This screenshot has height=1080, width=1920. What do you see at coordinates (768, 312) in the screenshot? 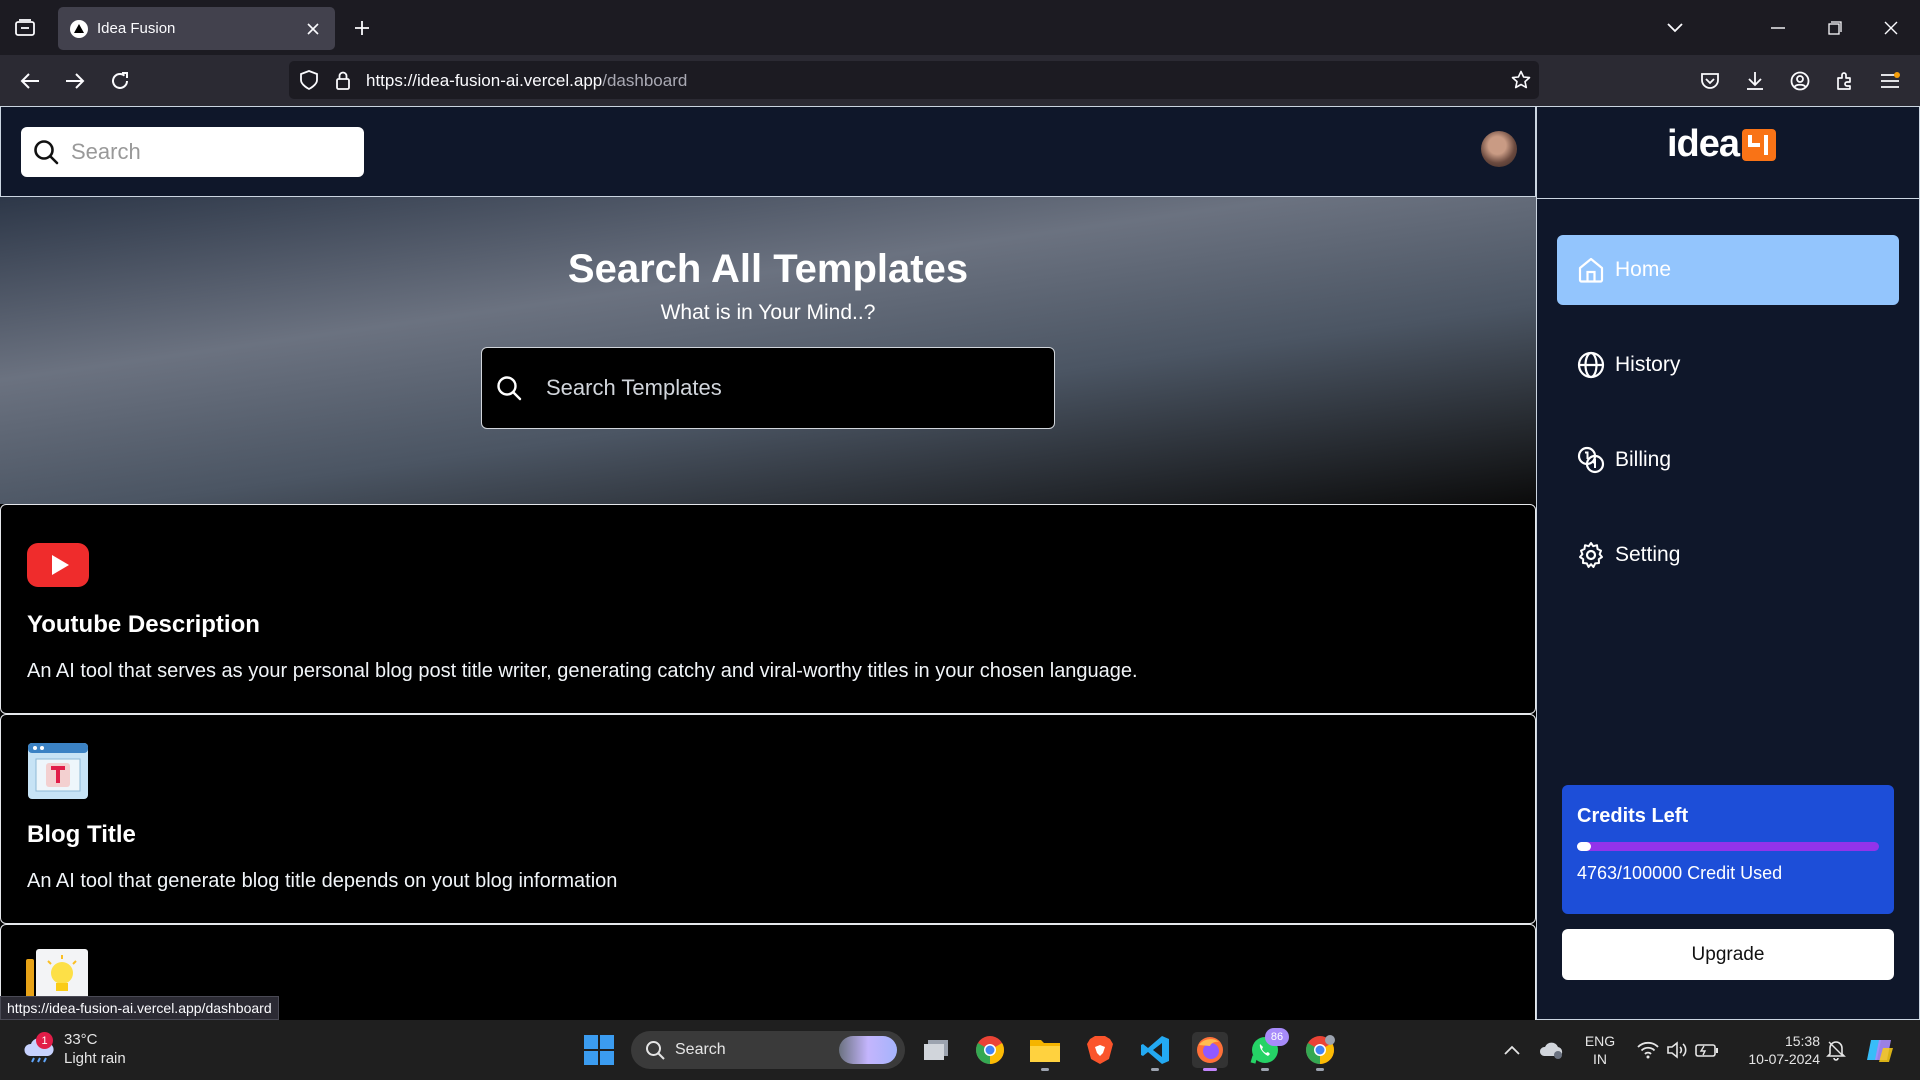
I see `hero-subtitle: What is in Your Mind..?` at bounding box center [768, 312].